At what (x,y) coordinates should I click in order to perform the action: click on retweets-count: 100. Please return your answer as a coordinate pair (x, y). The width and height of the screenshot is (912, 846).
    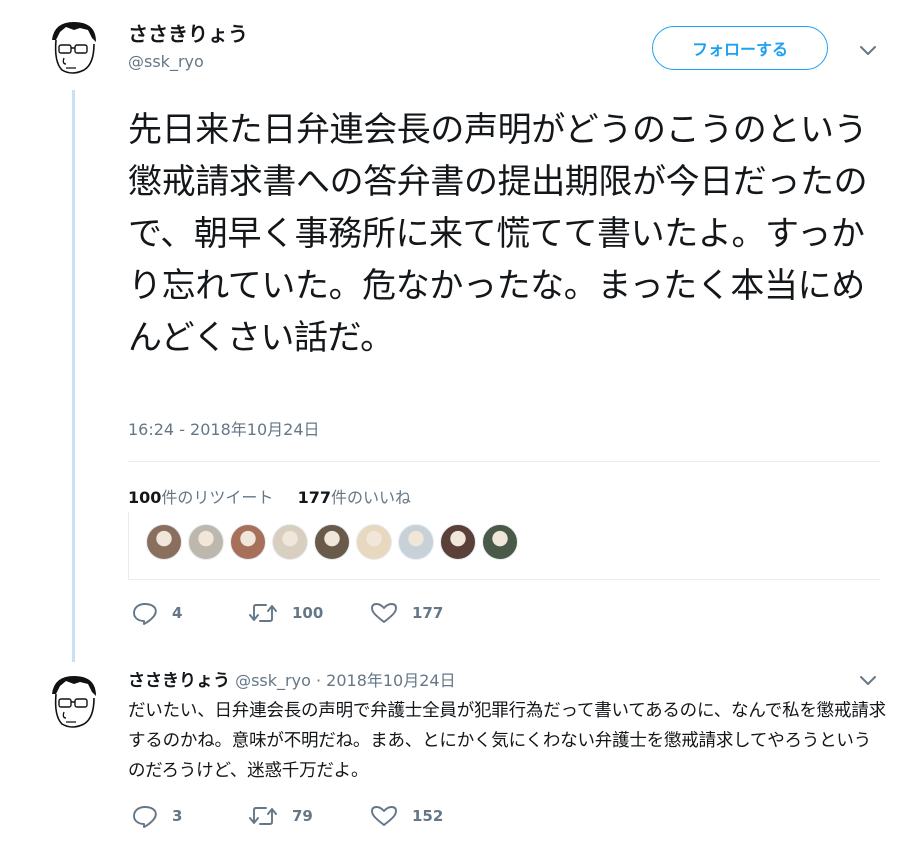
    Looking at the image, I should click on (145, 497).